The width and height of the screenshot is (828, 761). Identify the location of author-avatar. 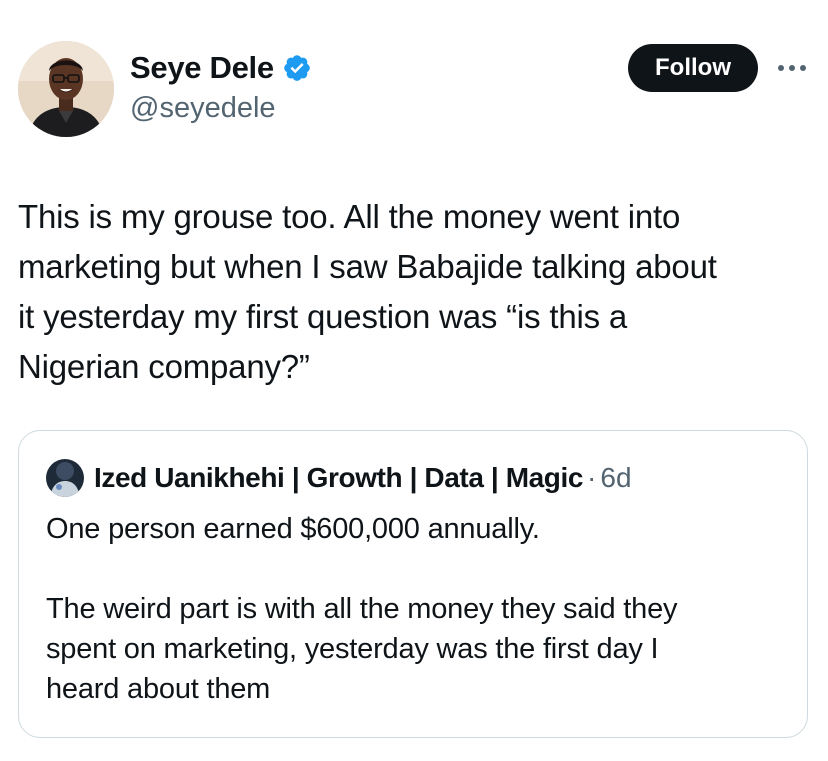
(66, 89).